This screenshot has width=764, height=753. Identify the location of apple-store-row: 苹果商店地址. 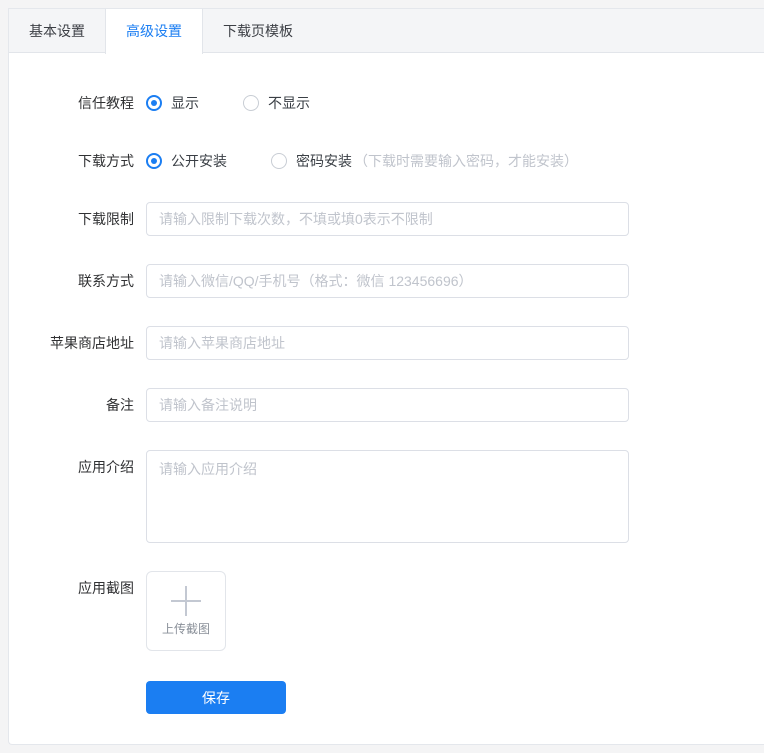
(386, 343).